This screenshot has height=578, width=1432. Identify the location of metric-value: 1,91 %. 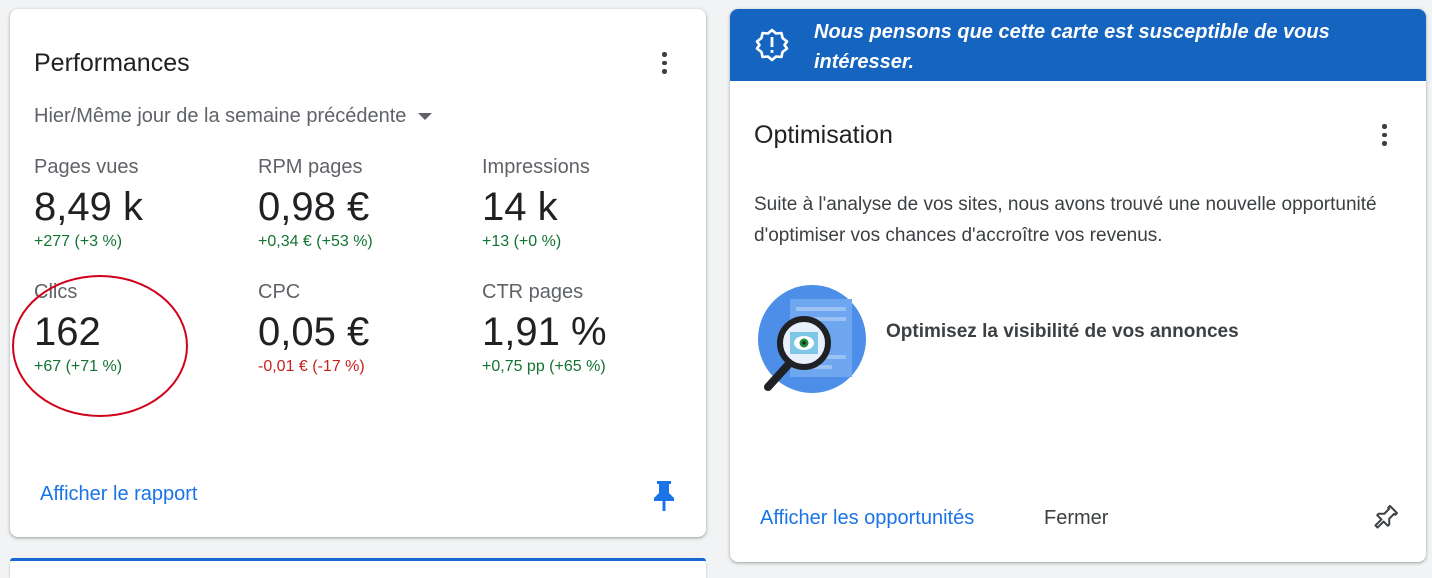
(544, 332).